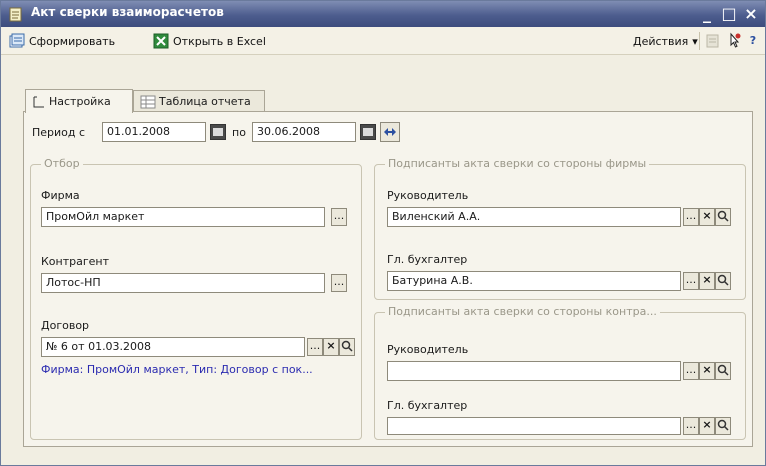 The image size is (766, 466). I want to click on contract-field: № 6 от 01.03.2008, so click(173, 347).